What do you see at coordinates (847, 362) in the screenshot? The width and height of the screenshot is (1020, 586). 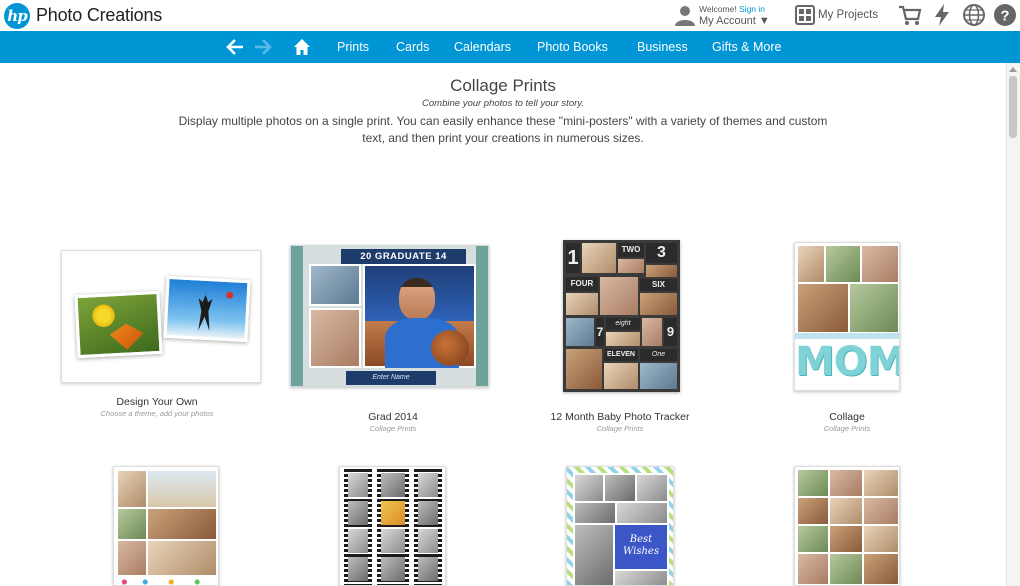 I see `mom-overlay-text: MOM` at bounding box center [847, 362].